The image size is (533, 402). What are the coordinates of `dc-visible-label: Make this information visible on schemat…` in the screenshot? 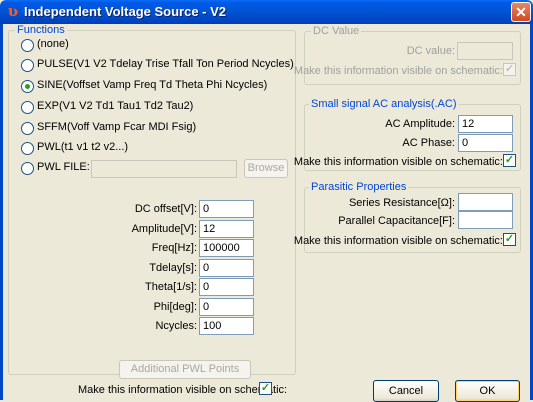 It's located at (398, 71).